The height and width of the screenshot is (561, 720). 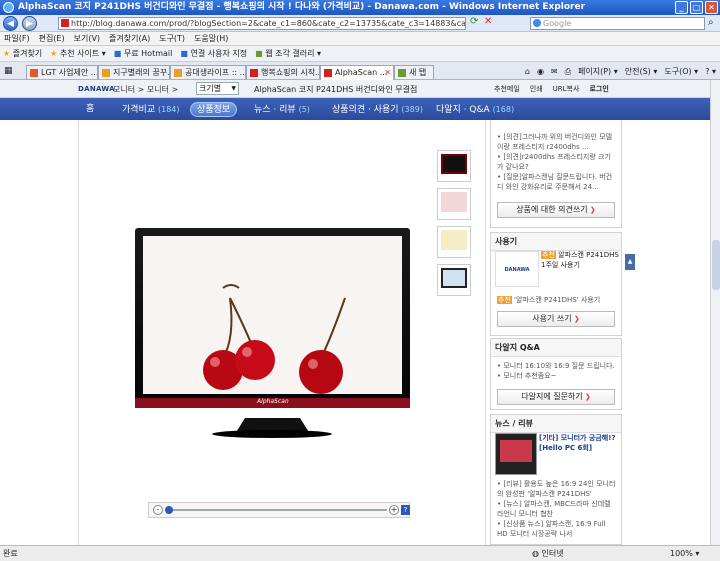 What do you see at coordinates (641, 71) in the screenshot?
I see `safety-menu: 안전(S) ▾` at bounding box center [641, 71].